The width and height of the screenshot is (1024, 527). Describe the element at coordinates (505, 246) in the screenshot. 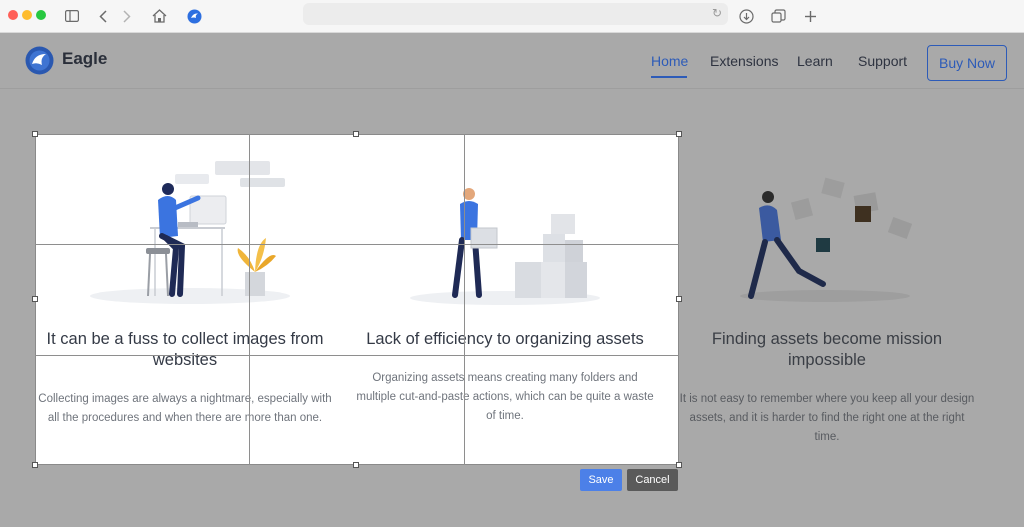

I see `boxes-illustration` at that location.